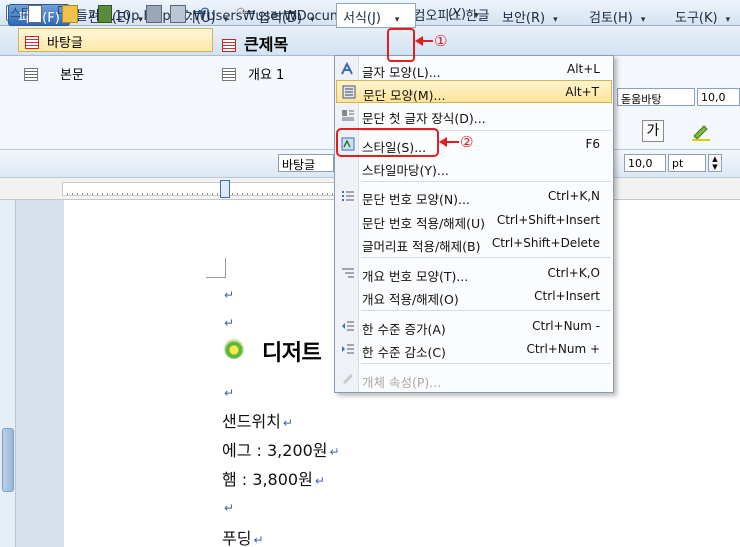 The image size is (740, 547). Describe the element at coordinates (348, 115) in the screenshot. I see `dropcap-icon` at that location.